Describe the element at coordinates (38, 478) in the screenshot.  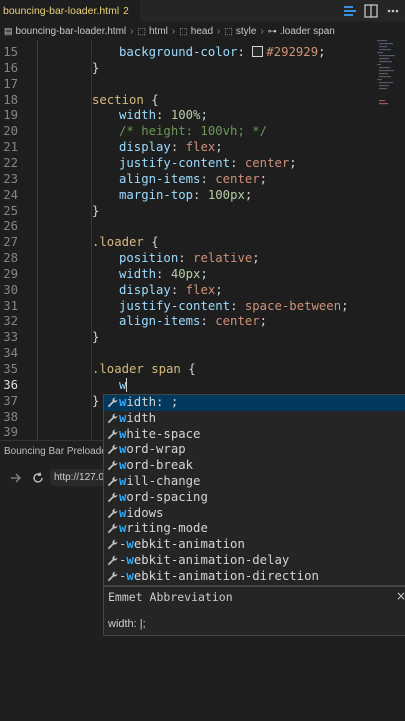
I see `reload-icon` at that location.